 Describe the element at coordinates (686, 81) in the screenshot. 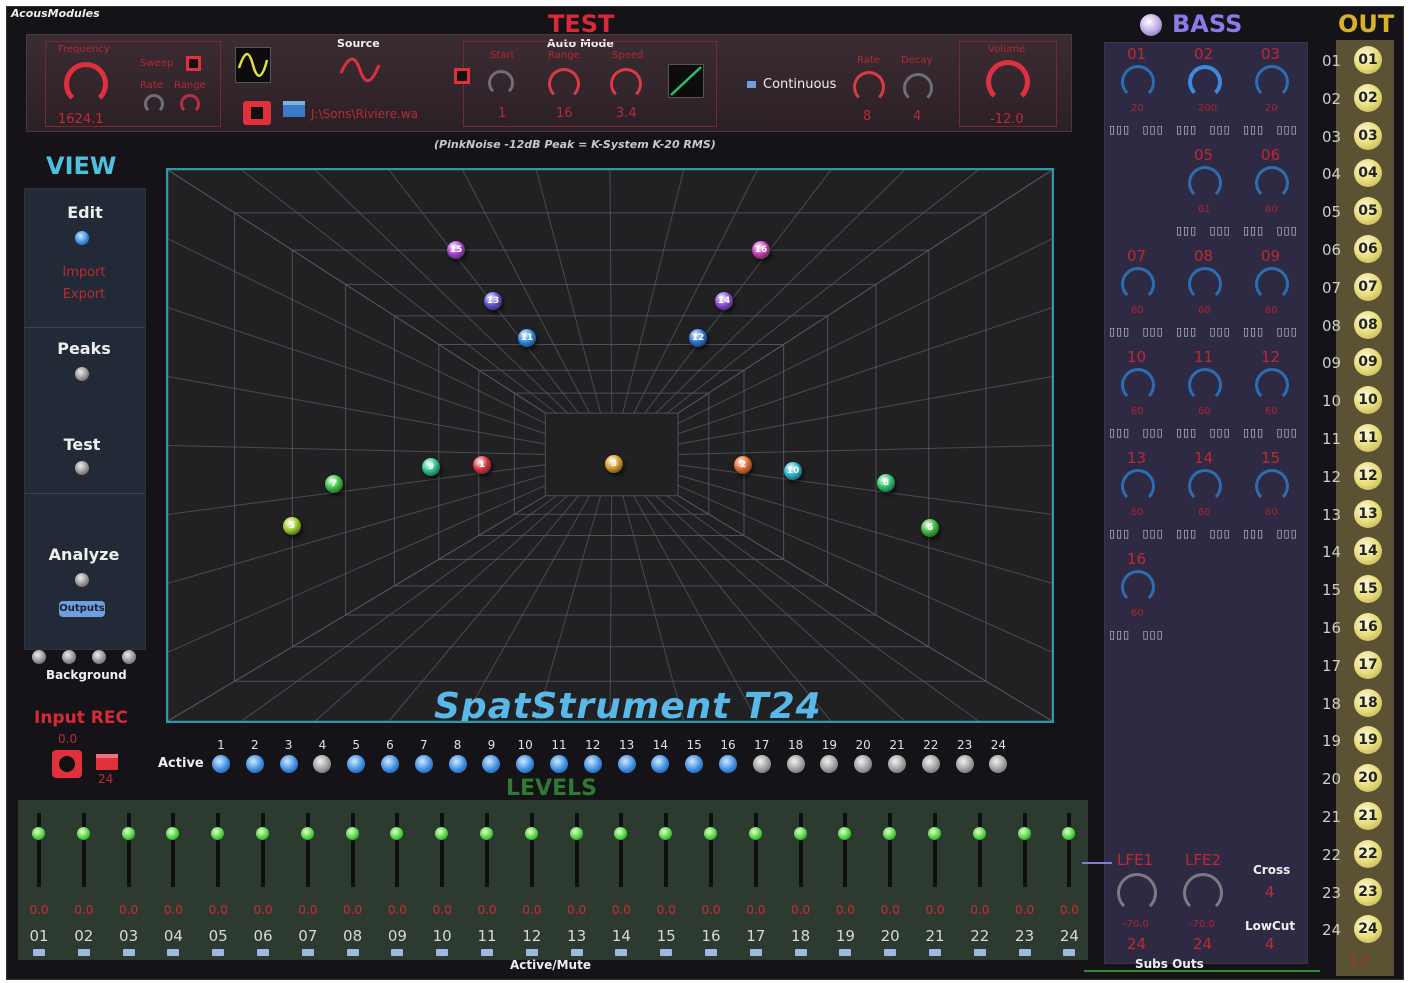

I see `ramp-icon` at that location.